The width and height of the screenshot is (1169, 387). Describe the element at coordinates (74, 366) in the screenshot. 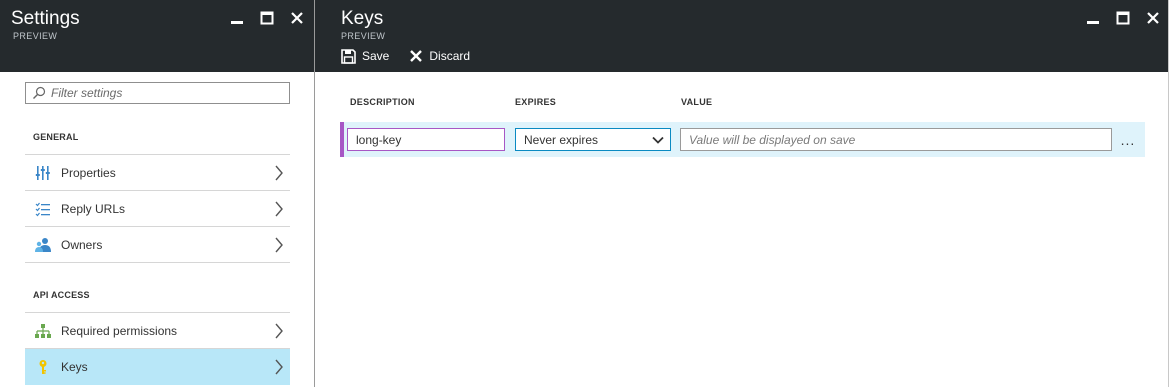

I see `sidebar-item-label: Keys` at that location.